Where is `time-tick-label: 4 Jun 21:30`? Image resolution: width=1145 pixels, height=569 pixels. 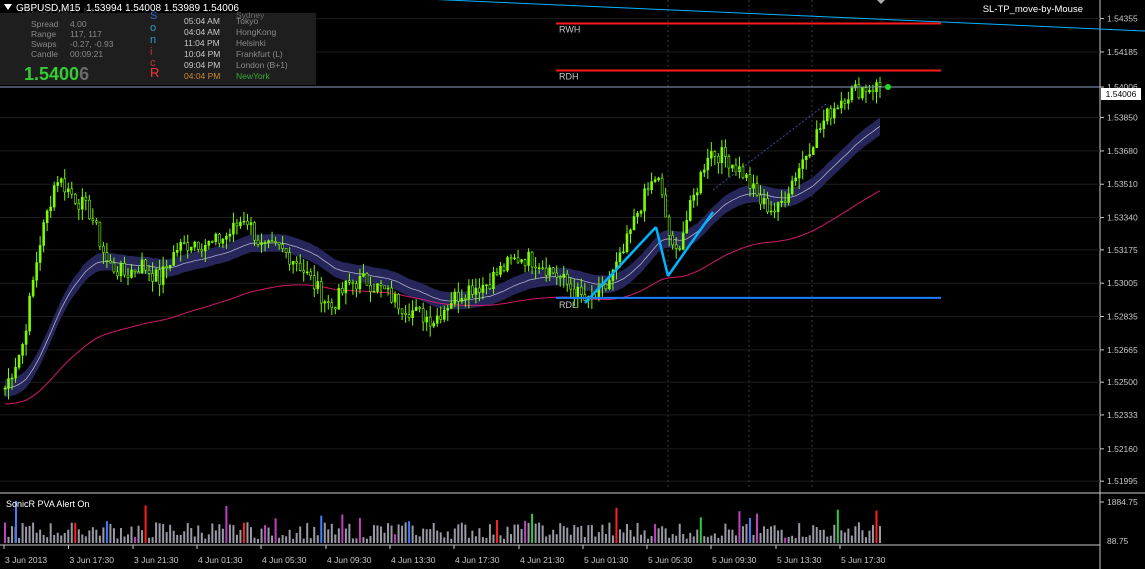
time-tick-label: 4 Jun 21:30 is located at coordinates (542, 560).